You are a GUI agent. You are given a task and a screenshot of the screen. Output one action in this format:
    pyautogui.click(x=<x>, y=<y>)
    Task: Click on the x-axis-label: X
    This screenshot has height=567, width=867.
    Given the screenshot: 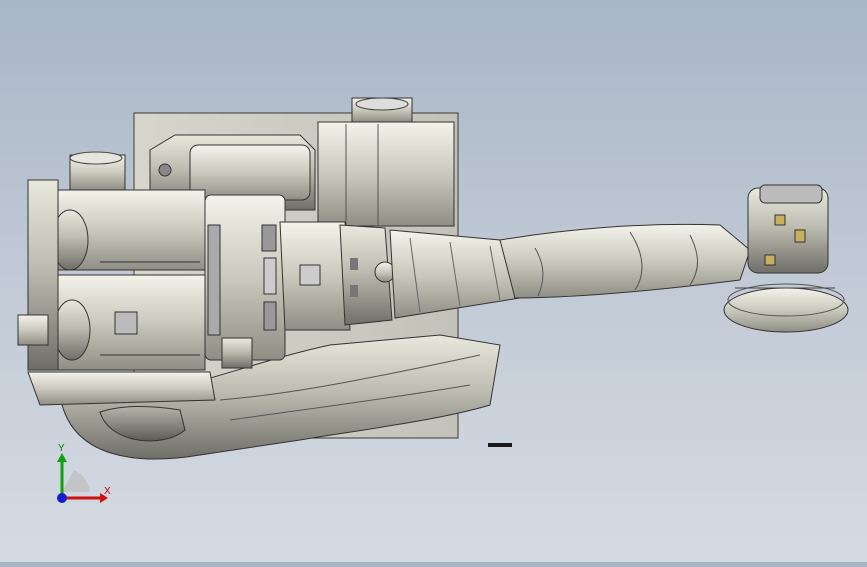 What is the action you would take?
    pyautogui.click(x=107, y=491)
    